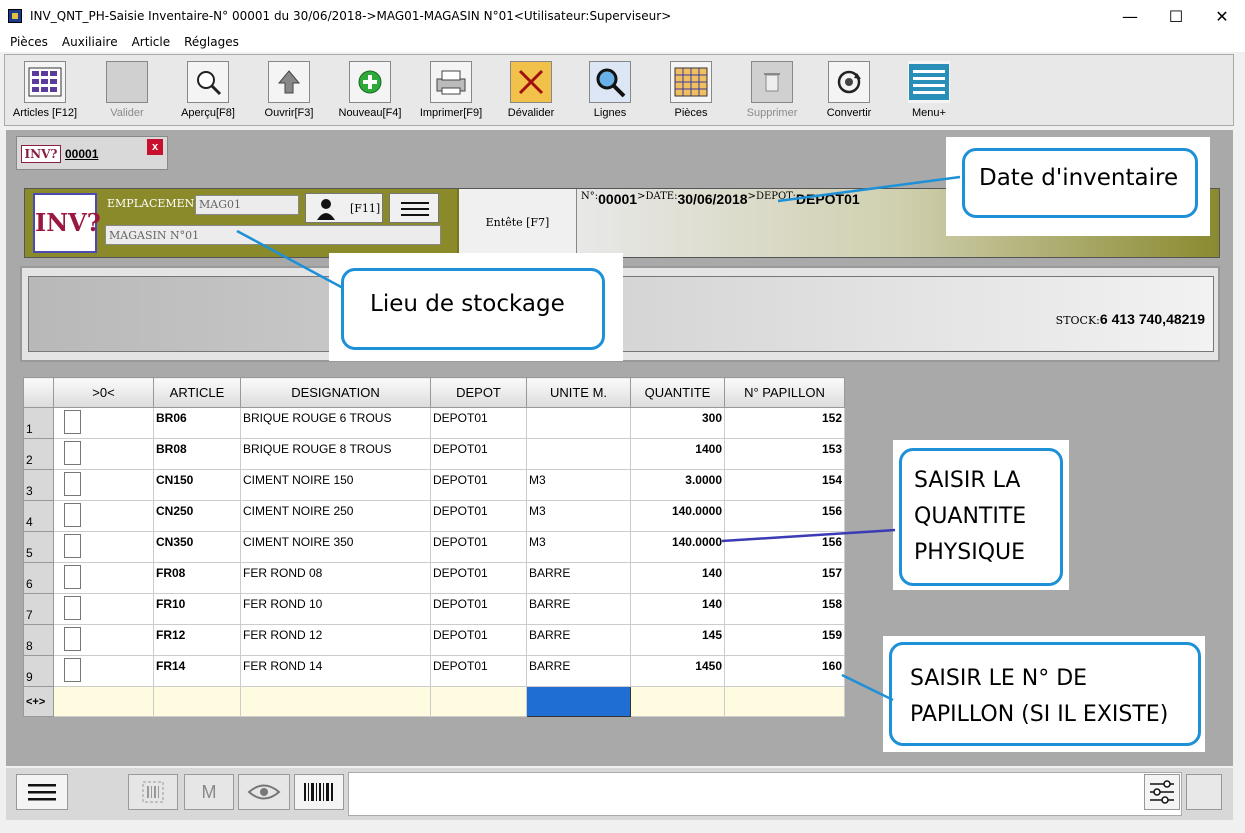 The width and height of the screenshot is (1245, 833). I want to click on maximize-button: ☐, so click(1176, 16).